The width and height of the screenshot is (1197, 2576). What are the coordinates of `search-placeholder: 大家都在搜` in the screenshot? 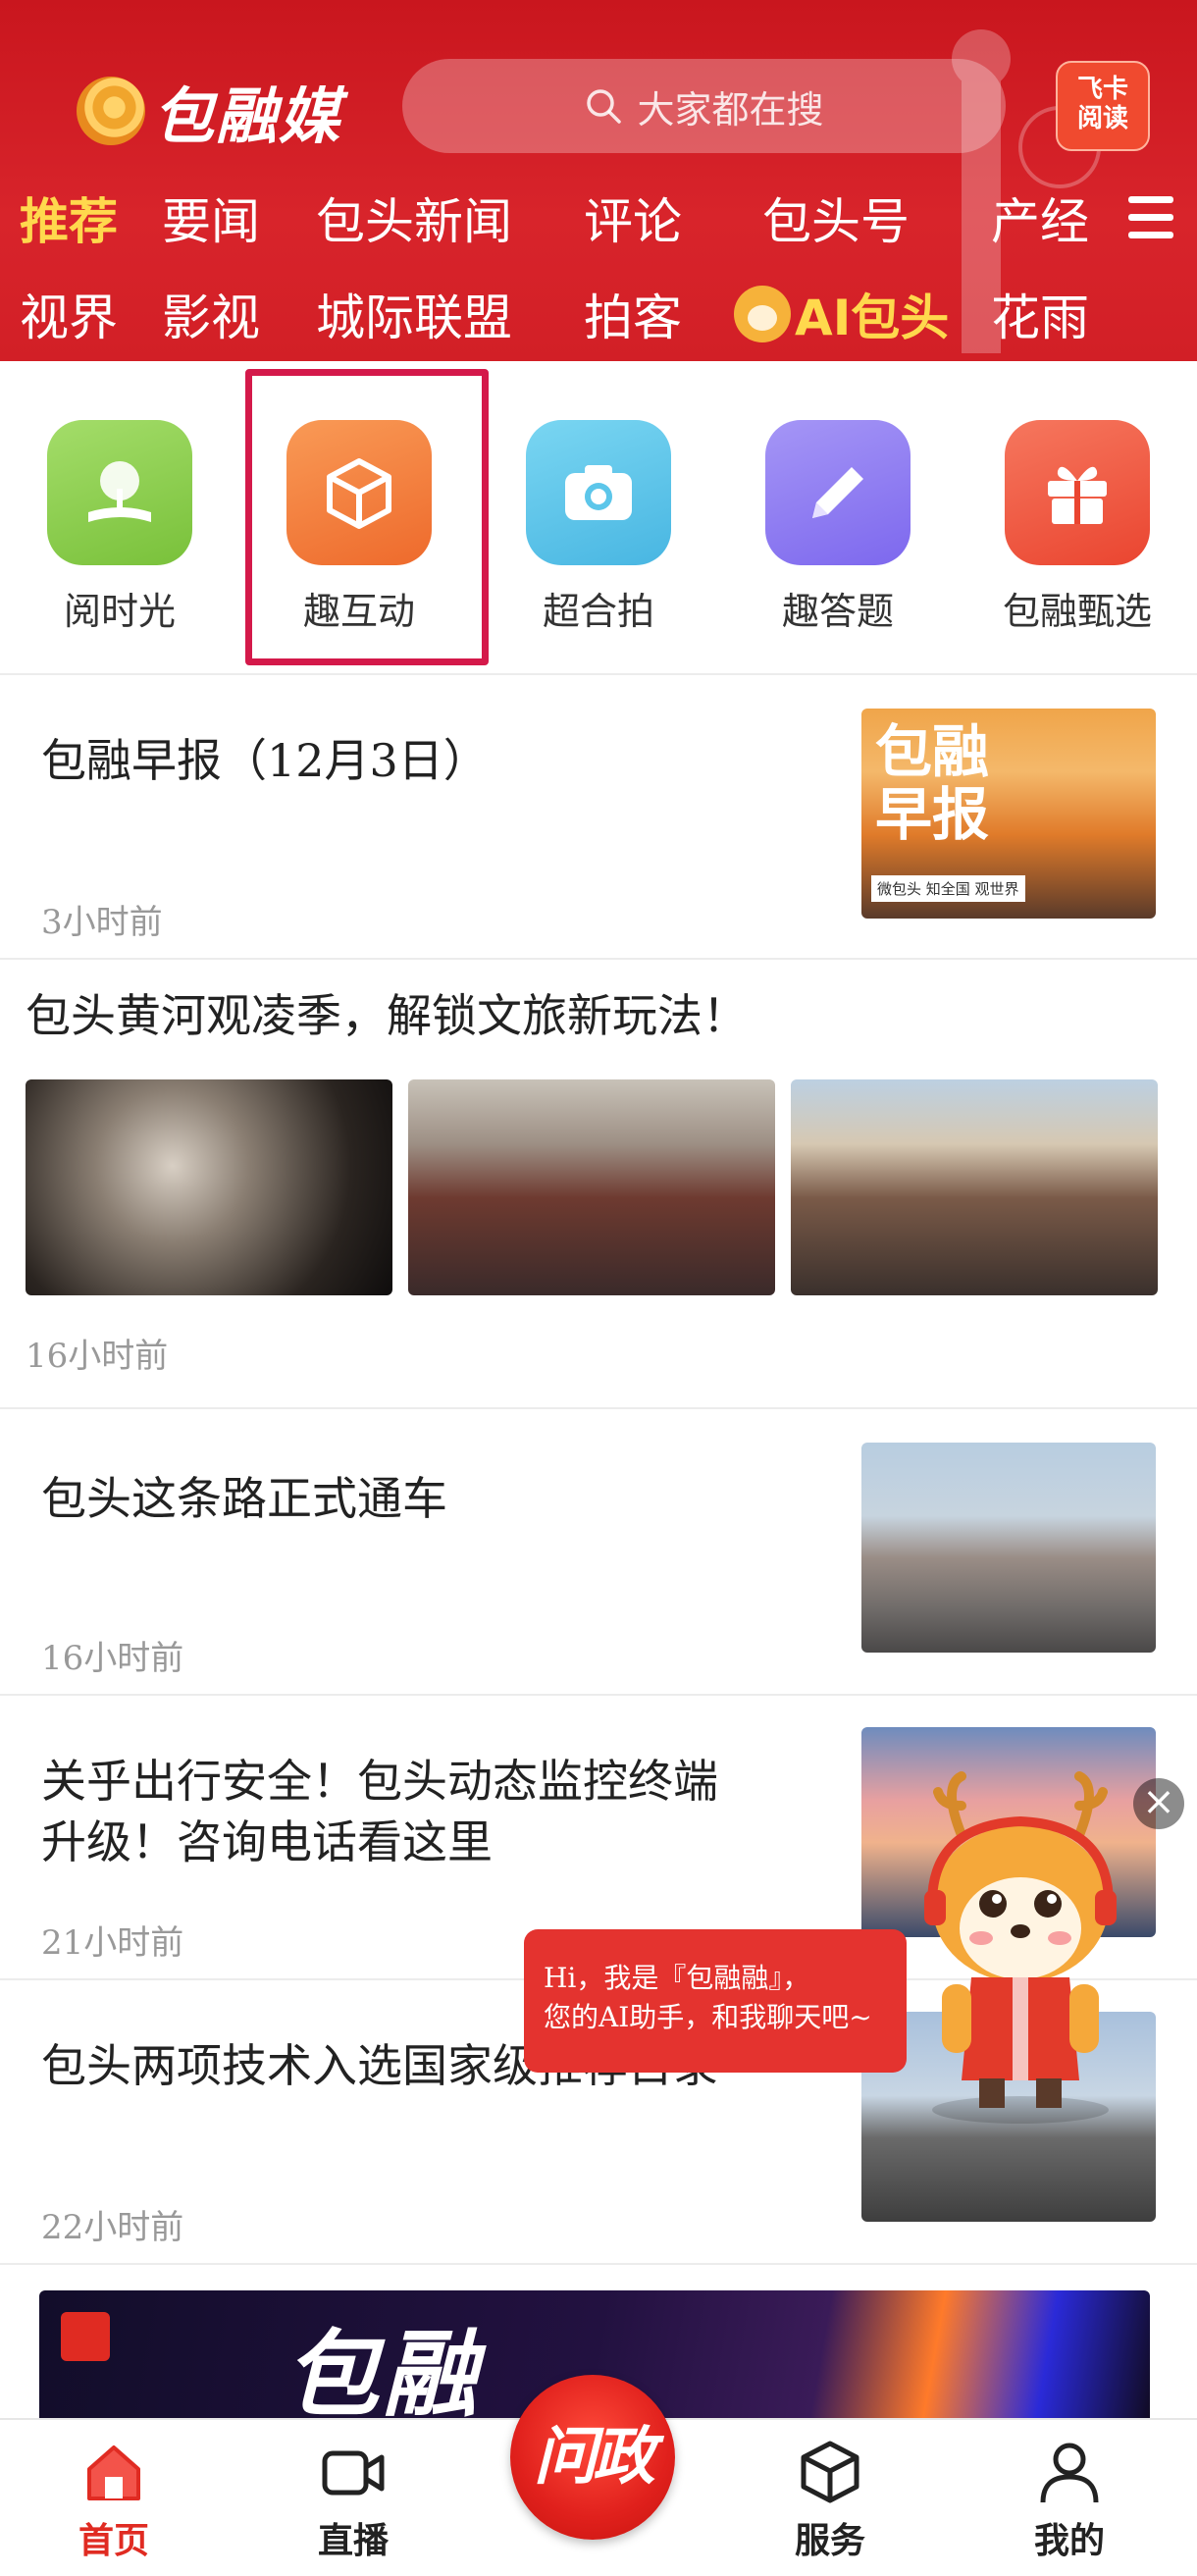 It's located at (730, 109).